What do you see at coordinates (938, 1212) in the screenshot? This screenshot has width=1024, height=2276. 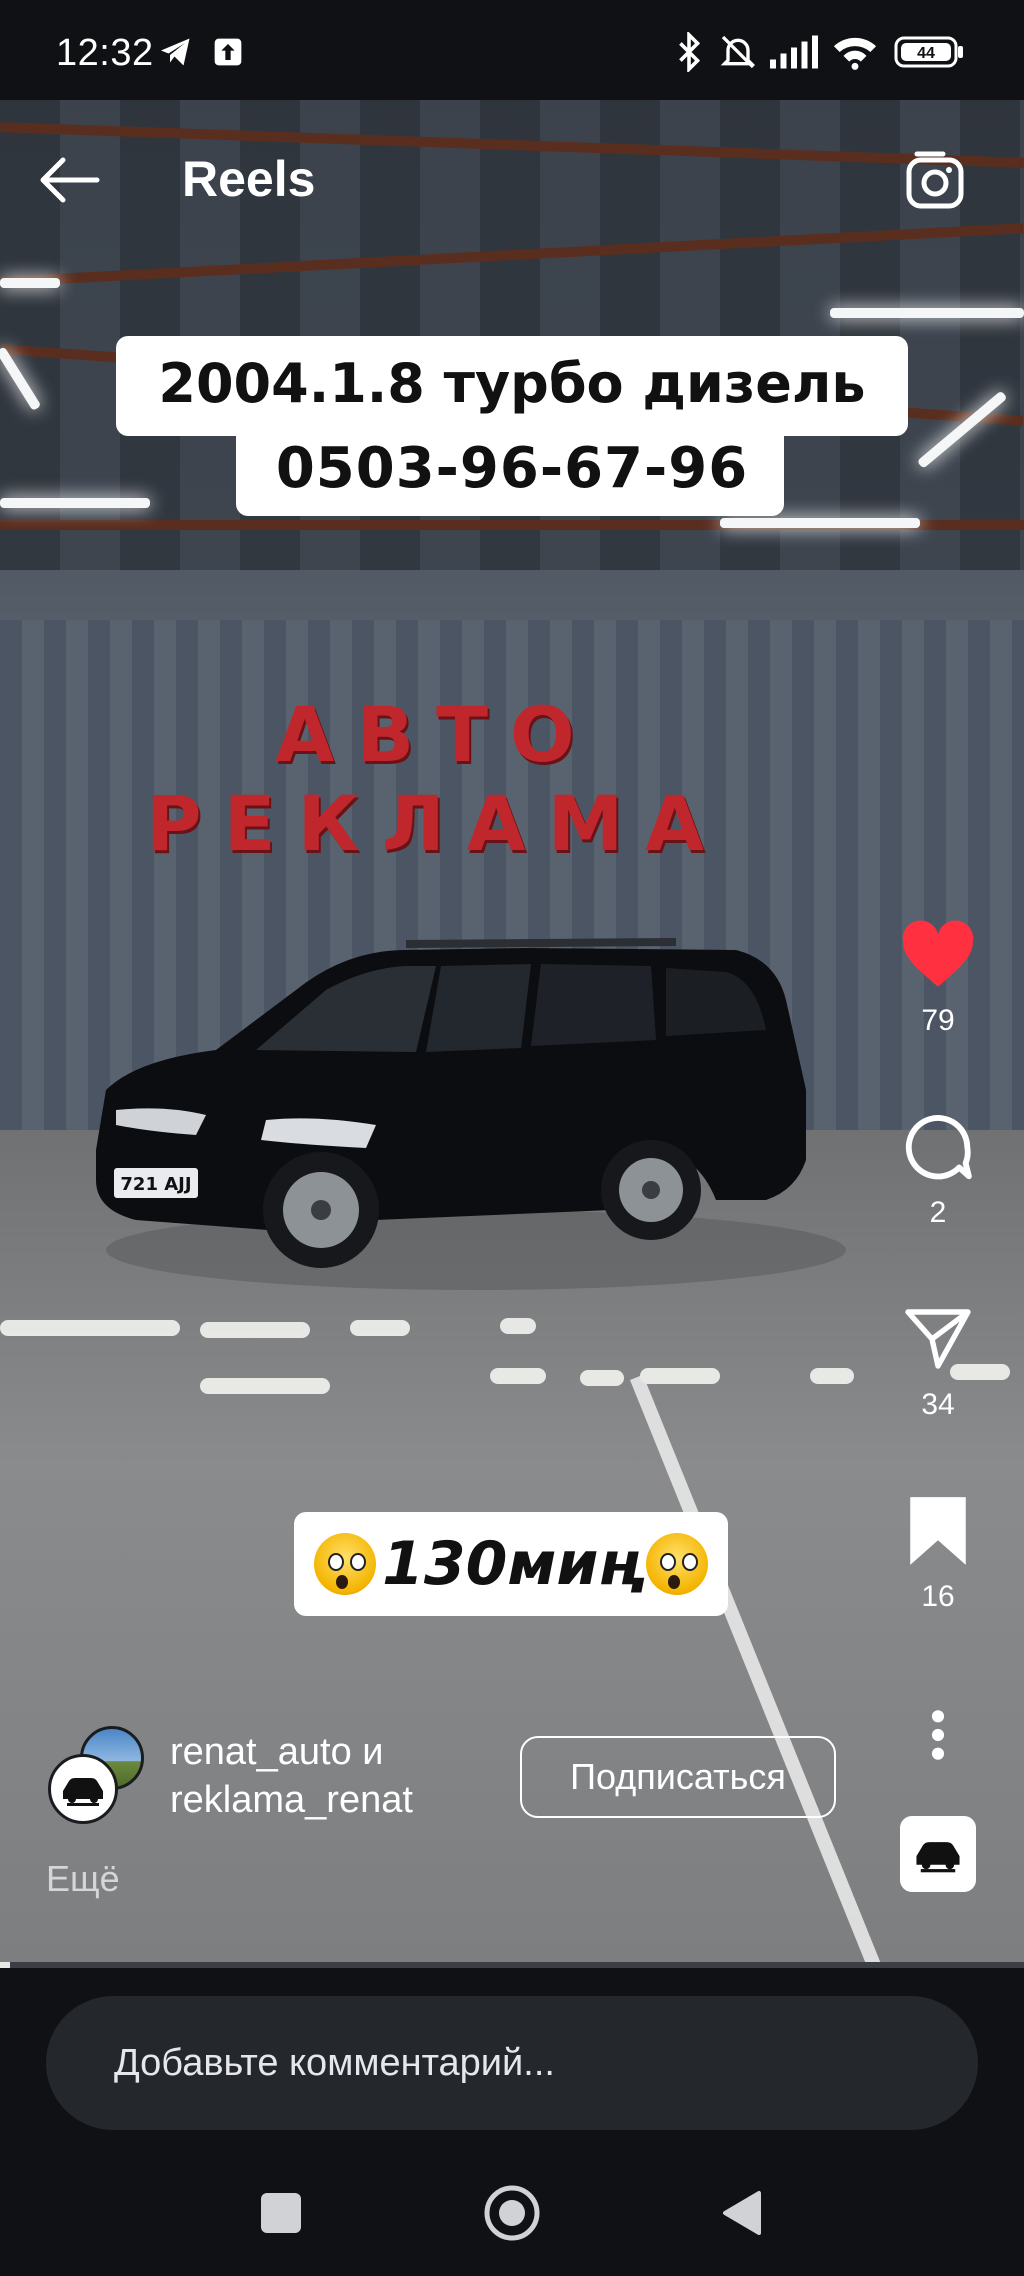 I see `comment-count: 2` at bounding box center [938, 1212].